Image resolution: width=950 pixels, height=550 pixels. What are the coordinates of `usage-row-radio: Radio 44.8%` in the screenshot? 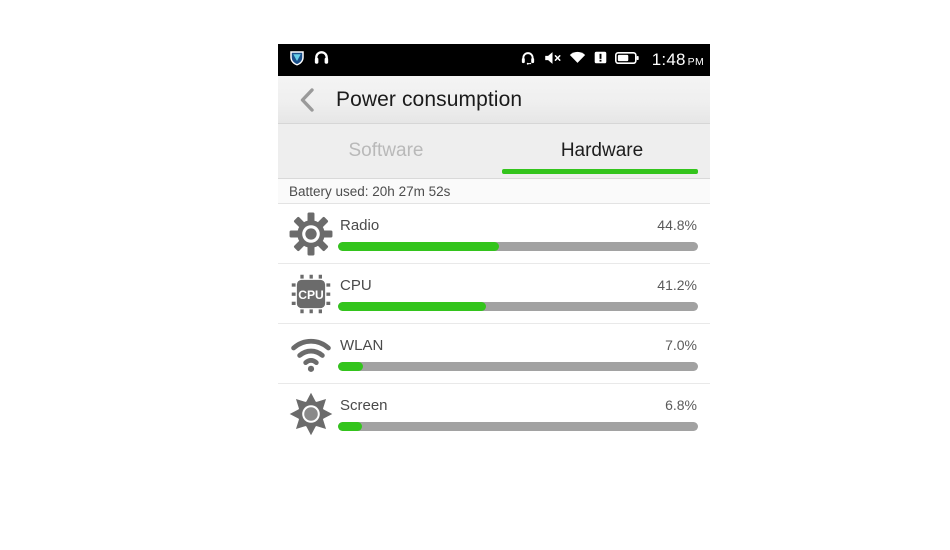 It's located at (494, 234).